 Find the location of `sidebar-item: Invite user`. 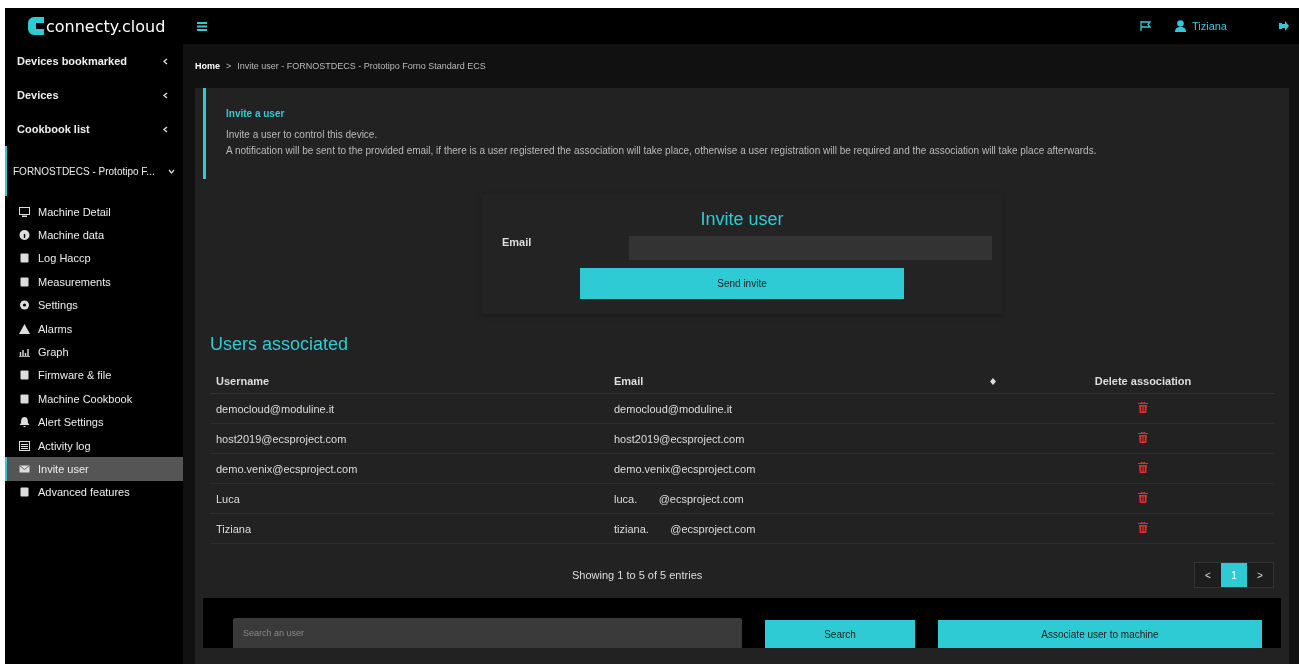

sidebar-item: Invite user is located at coordinates (94, 469).